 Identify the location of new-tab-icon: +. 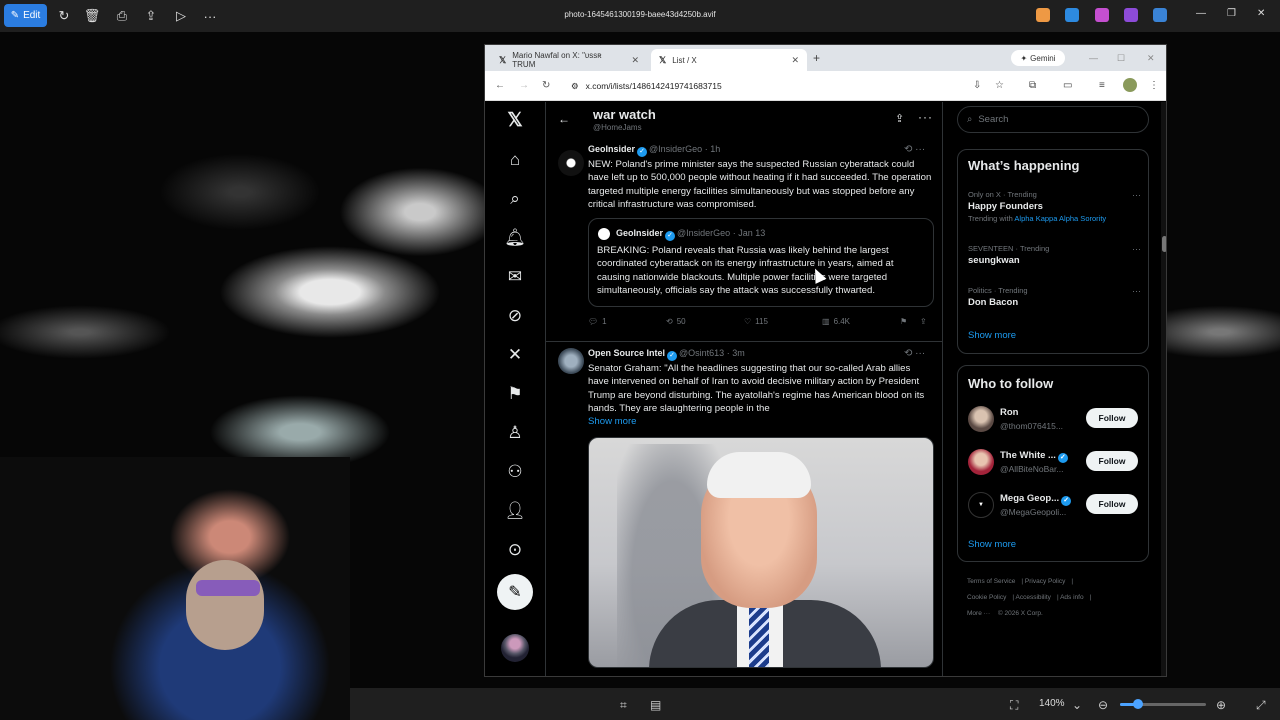
(816, 58).